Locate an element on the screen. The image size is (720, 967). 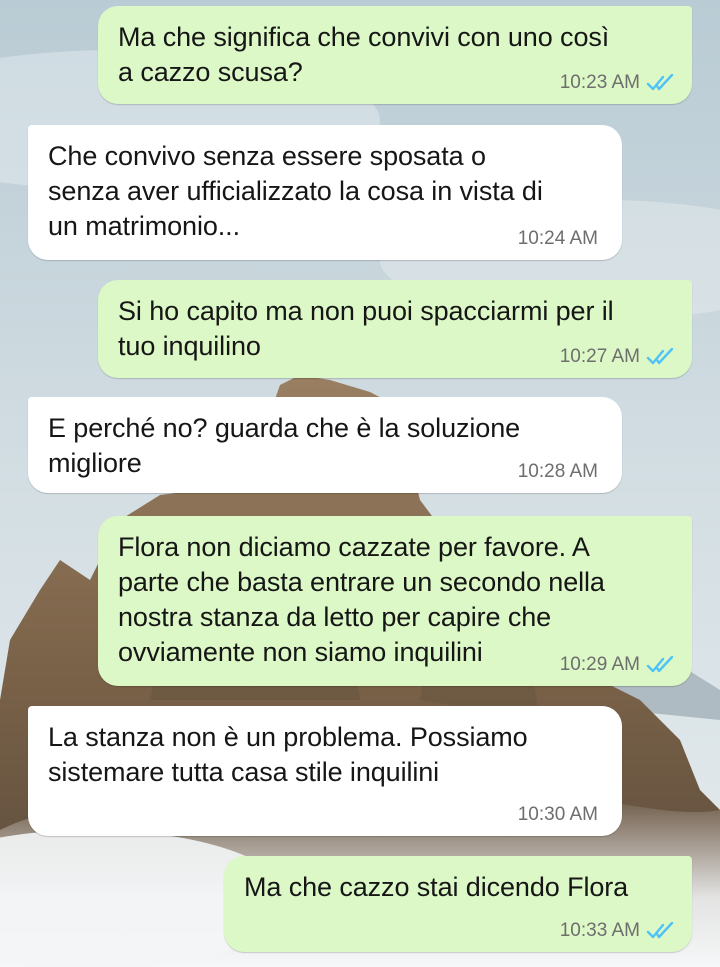
message-timestamp: 10:27 AM is located at coordinates (599, 356).